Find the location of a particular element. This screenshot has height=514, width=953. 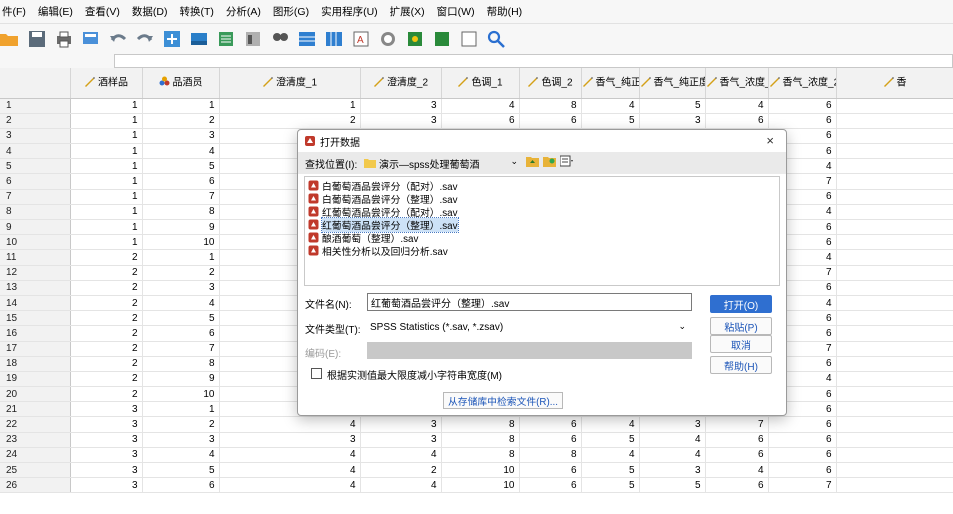

row-number: 16 is located at coordinates (35, 333).